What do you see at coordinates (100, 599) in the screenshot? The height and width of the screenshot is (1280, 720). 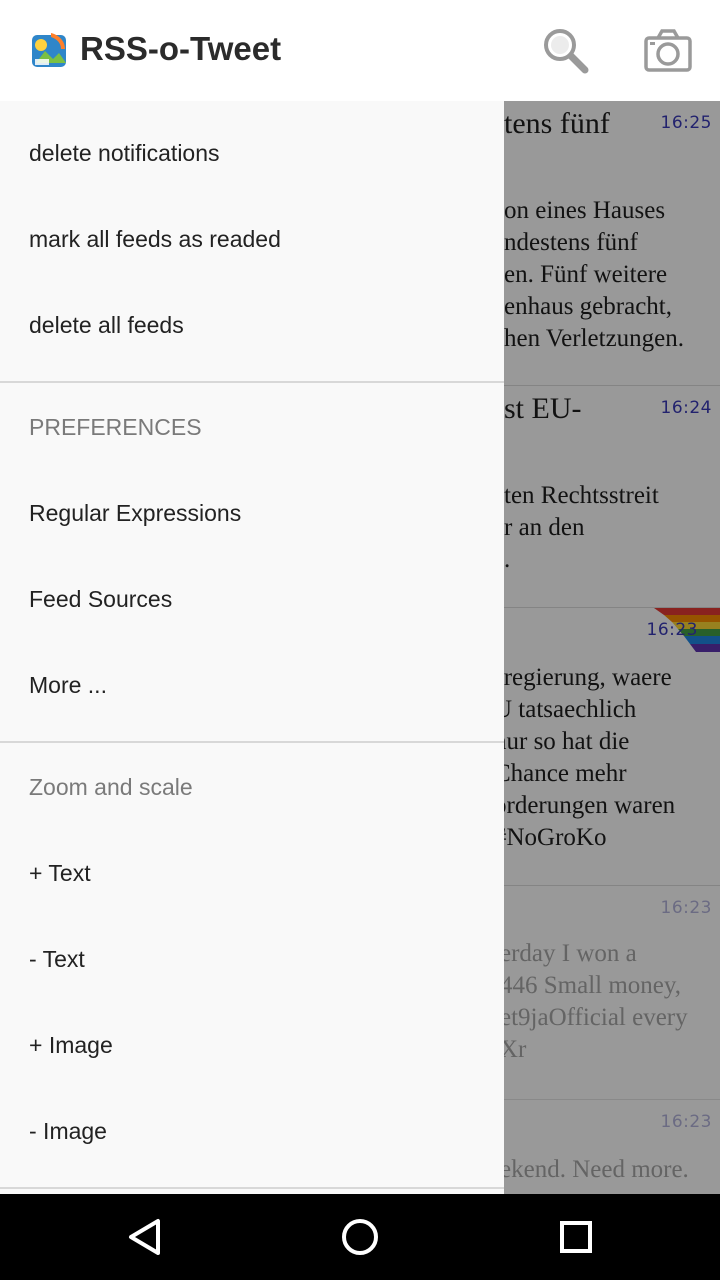 I see `feed-sources-item: Feed Sources` at bounding box center [100, 599].